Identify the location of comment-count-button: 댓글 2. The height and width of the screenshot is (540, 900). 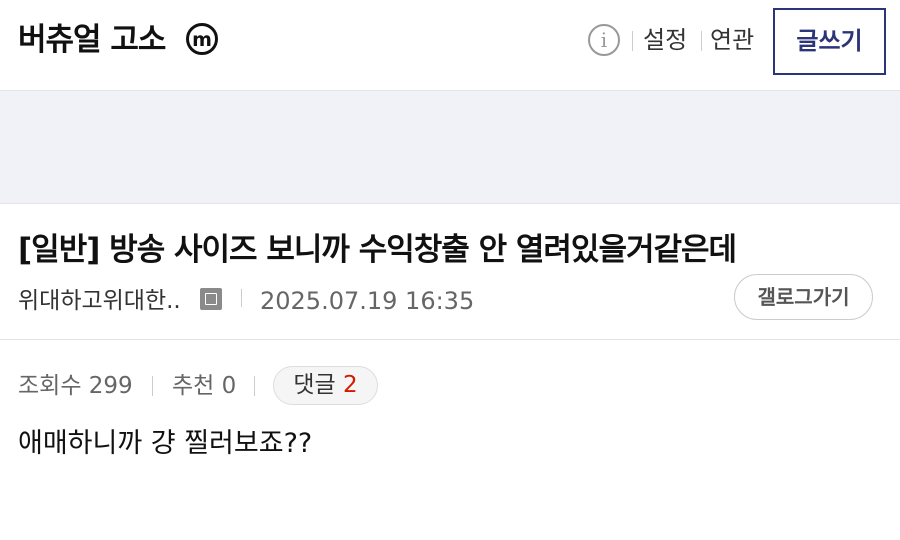
(325, 385).